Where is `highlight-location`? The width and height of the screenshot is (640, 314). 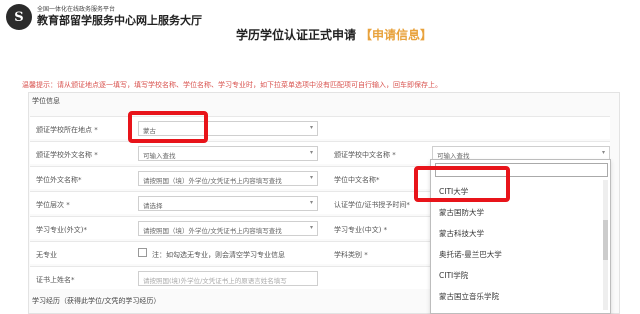
highlight-location is located at coordinates (168, 127).